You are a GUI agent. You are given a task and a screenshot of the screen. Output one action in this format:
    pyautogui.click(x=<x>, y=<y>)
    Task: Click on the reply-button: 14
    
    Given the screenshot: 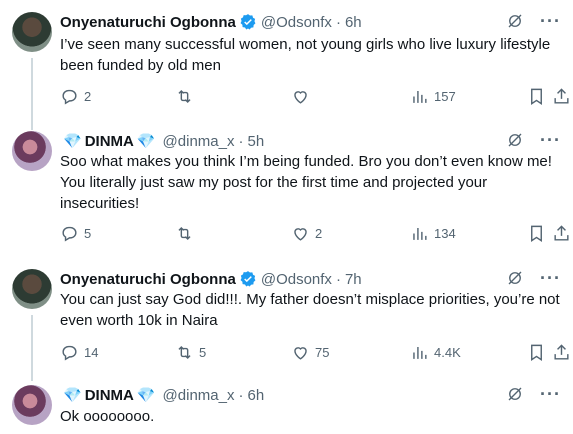 What is the action you would take?
    pyautogui.click(x=79, y=352)
    